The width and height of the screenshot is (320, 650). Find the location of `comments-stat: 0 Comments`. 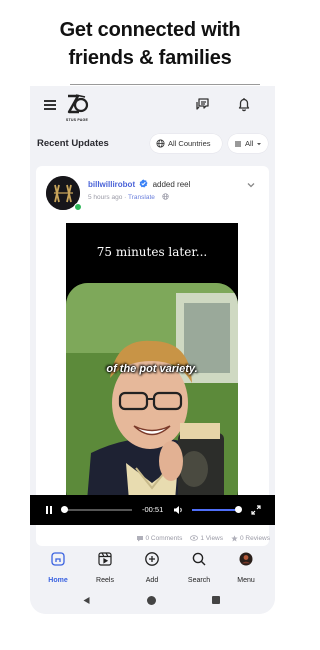

comments-stat: 0 Comments is located at coordinates (159, 538).